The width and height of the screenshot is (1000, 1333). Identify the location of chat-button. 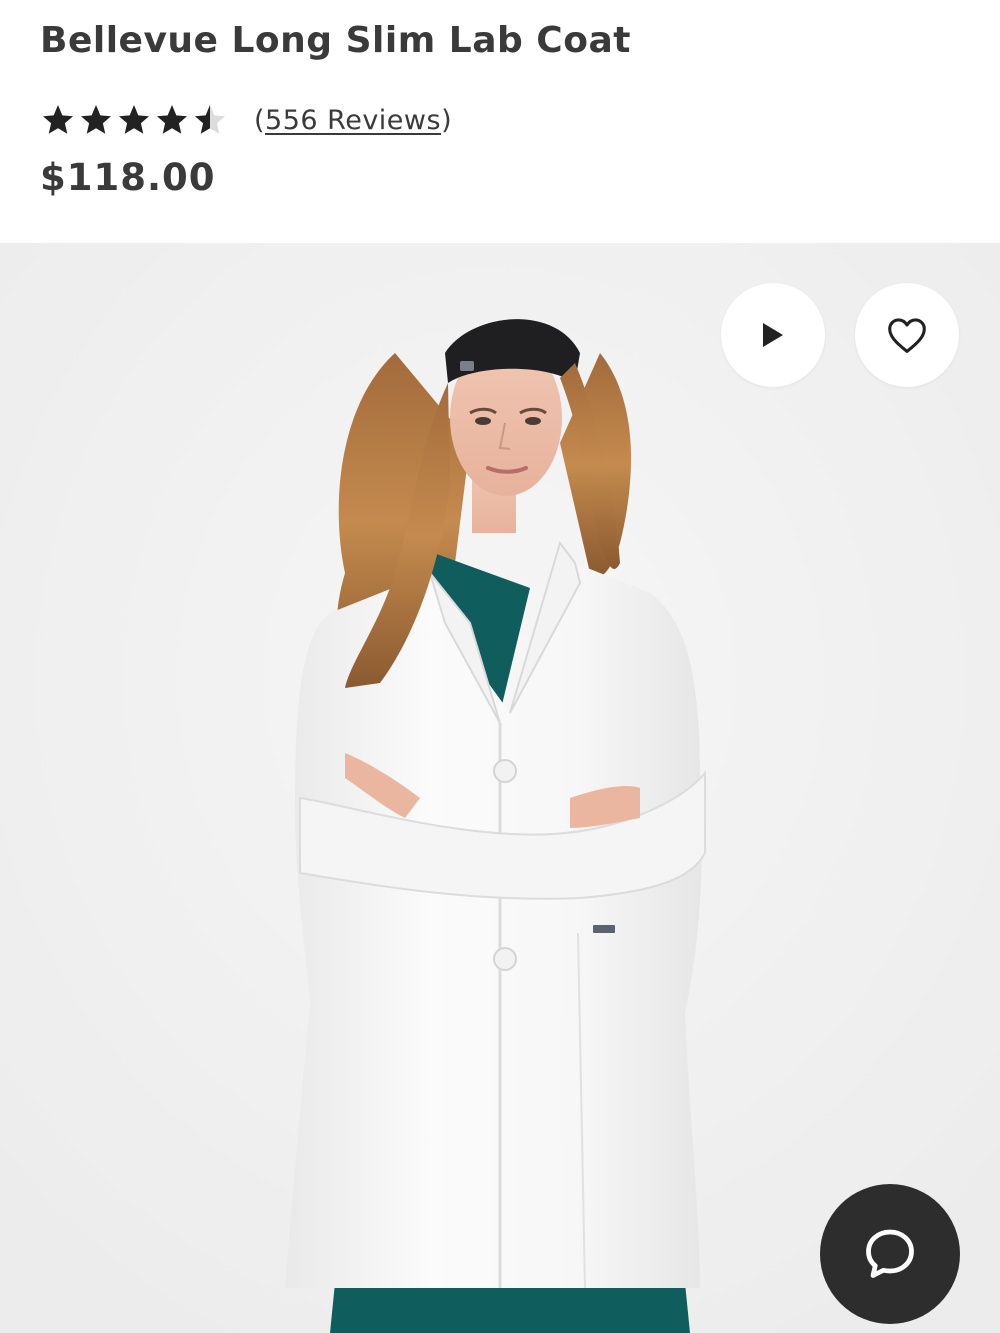
(890, 1254).